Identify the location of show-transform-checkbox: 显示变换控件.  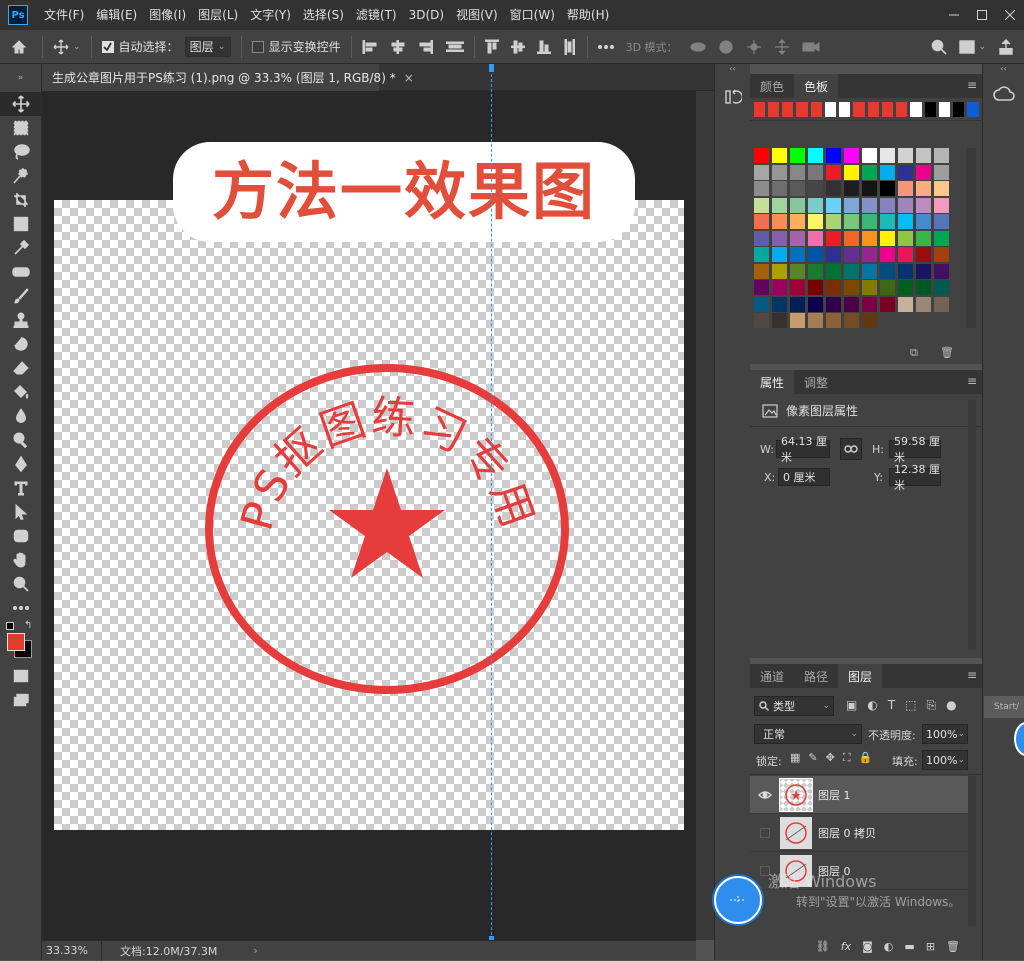
(299, 46).